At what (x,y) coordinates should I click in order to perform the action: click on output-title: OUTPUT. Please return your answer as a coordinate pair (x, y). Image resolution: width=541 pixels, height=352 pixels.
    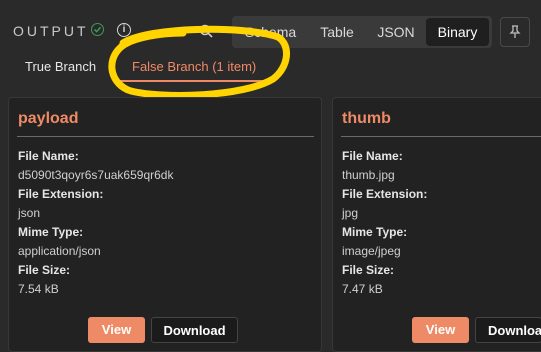
    Looking at the image, I should click on (51, 31).